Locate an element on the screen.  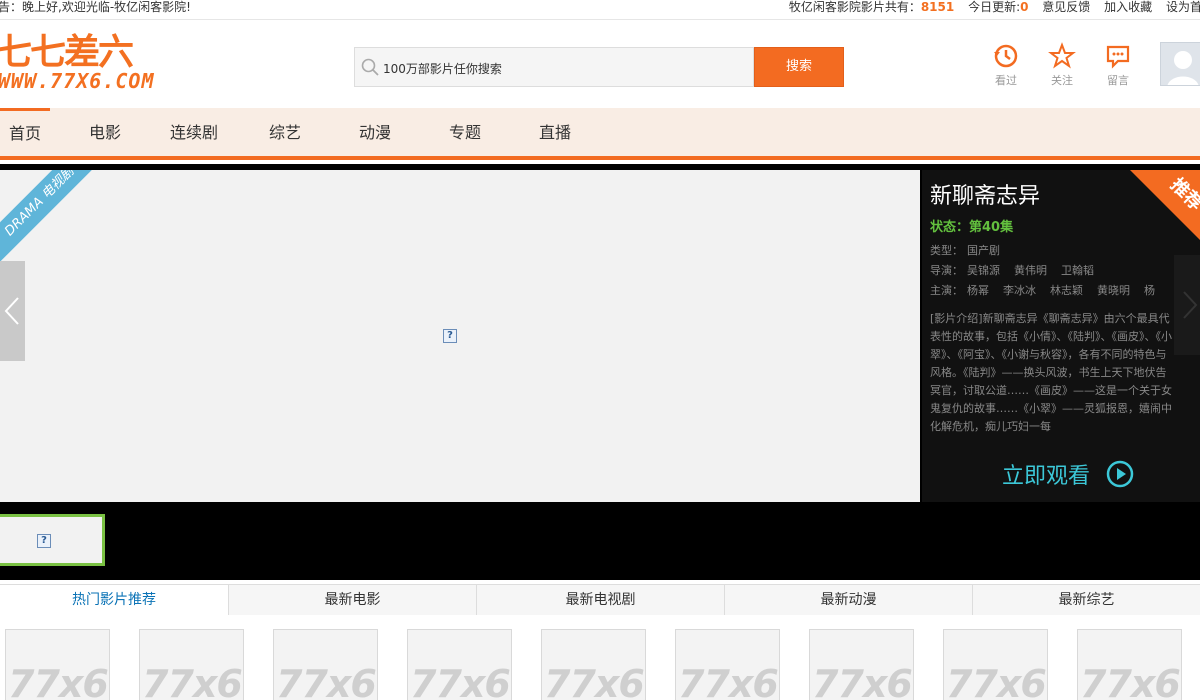
main-nav: 首页 电影 连续剧 综艺 动漫 专题 直播 is located at coordinates (600, 134).